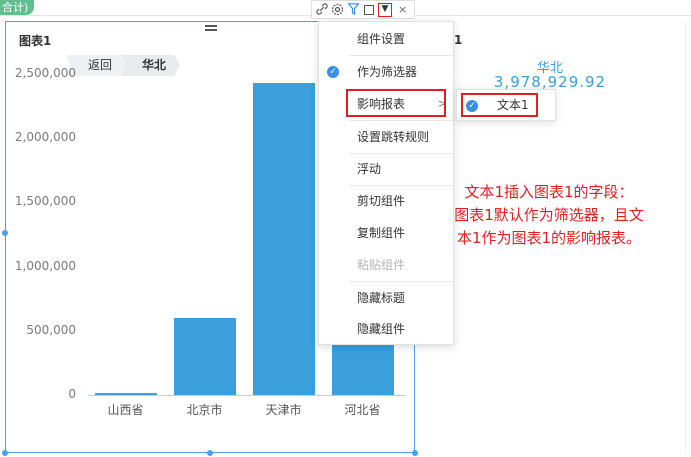 The height and width of the screenshot is (457, 691). What do you see at coordinates (387, 137) in the screenshot?
I see `menu-item-jump-rules: 设置跳转规则` at bounding box center [387, 137].